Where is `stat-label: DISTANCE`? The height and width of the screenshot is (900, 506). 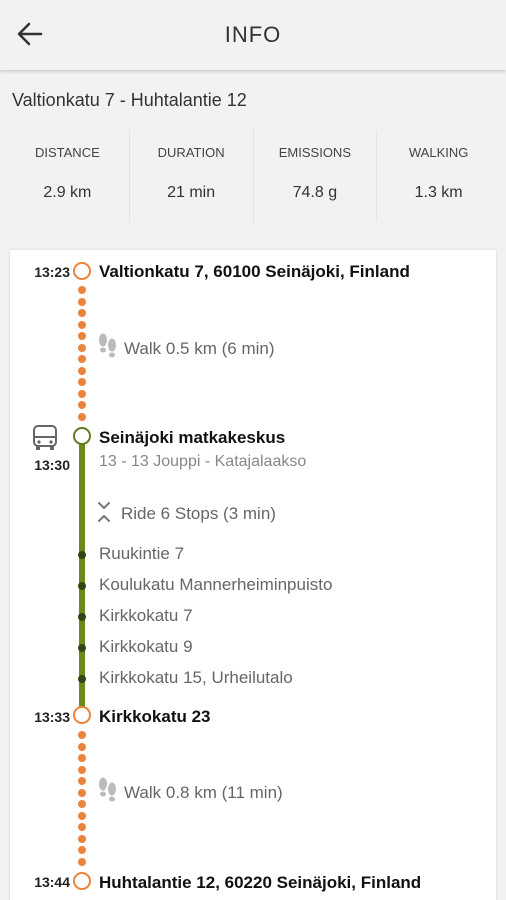 stat-label: DISTANCE is located at coordinates (67, 152).